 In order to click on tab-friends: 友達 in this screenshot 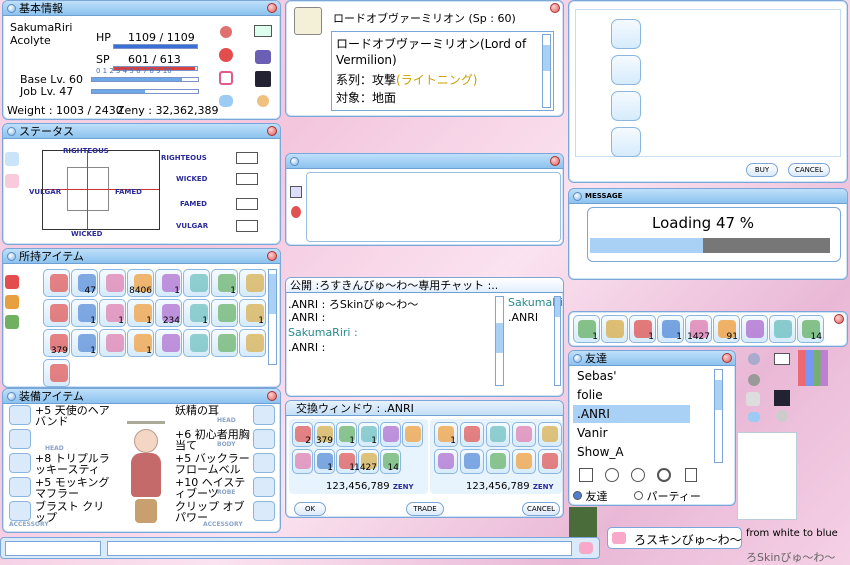, I will do `click(590, 496)`.